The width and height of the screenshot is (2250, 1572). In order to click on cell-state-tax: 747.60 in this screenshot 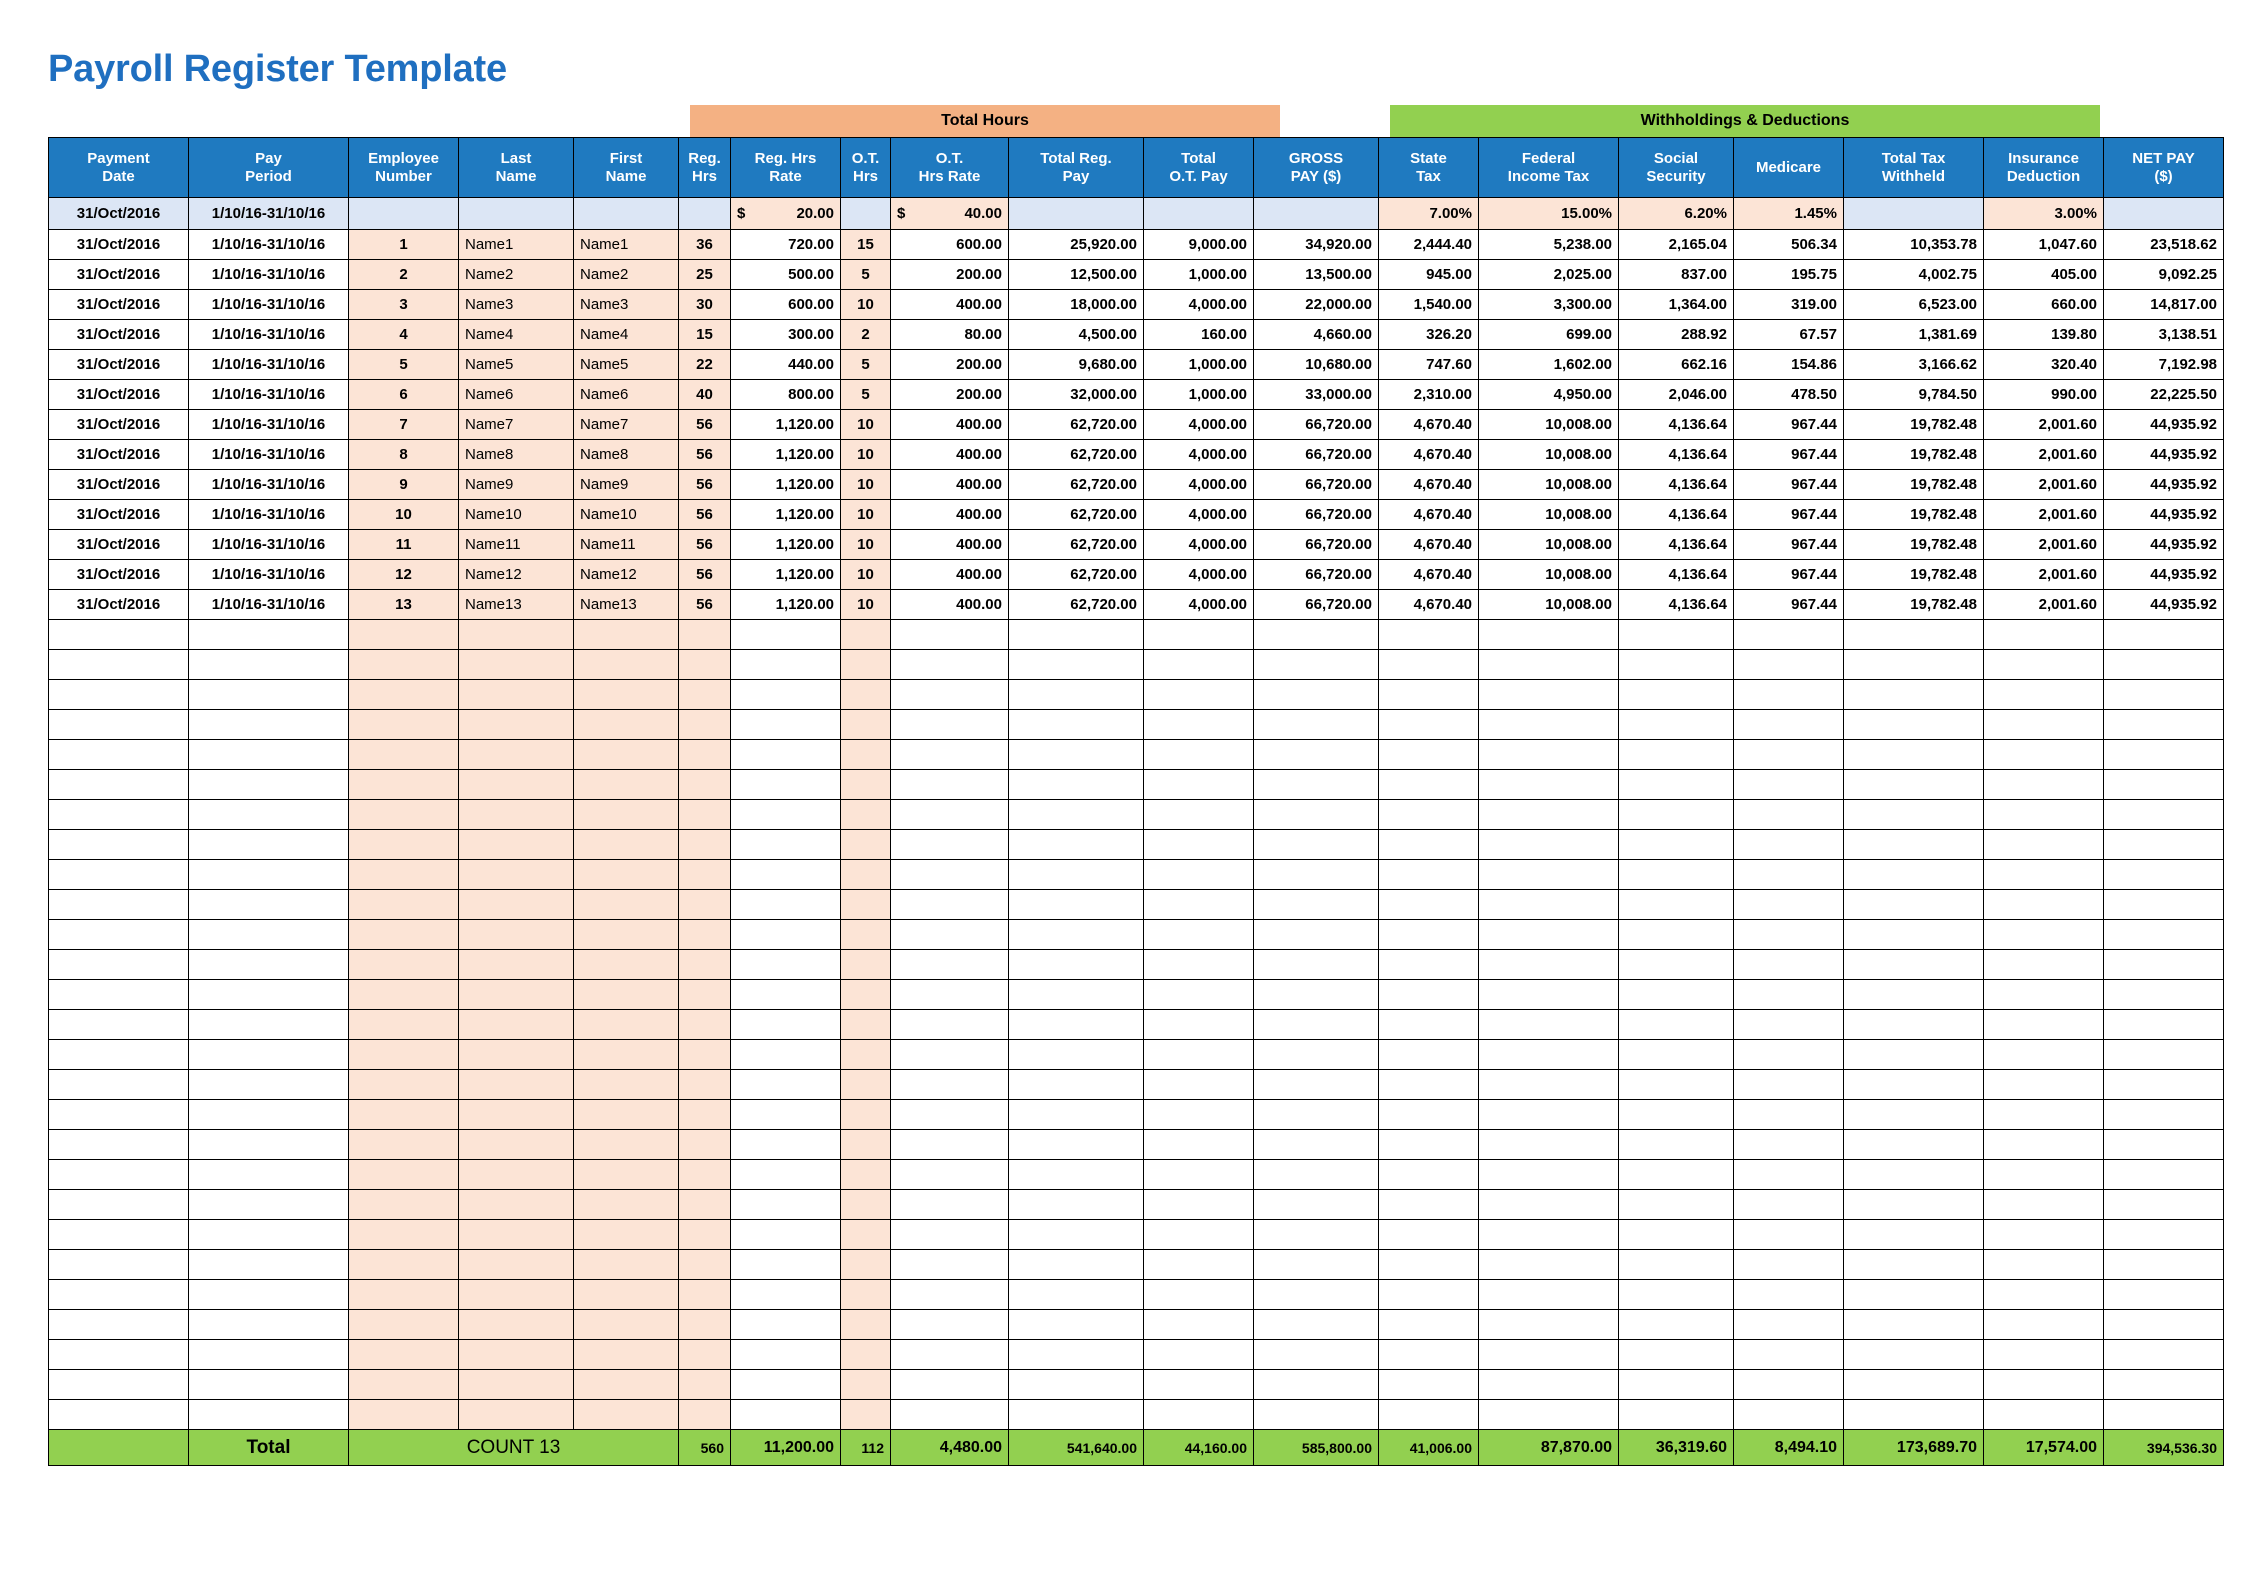, I will do `click(1428, 364)`.